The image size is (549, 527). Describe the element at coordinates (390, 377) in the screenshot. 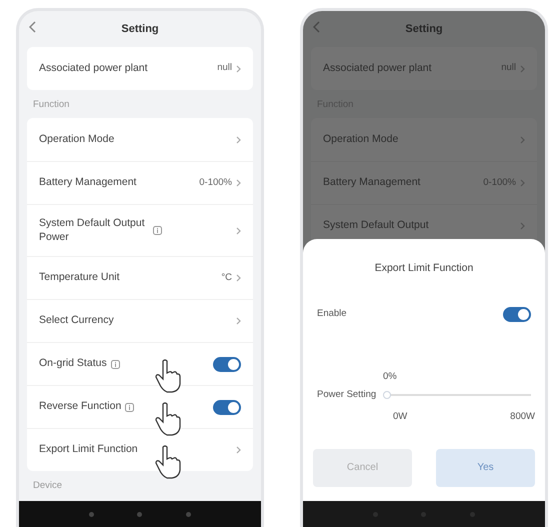

I see `slider-reading: 0%` at that location.